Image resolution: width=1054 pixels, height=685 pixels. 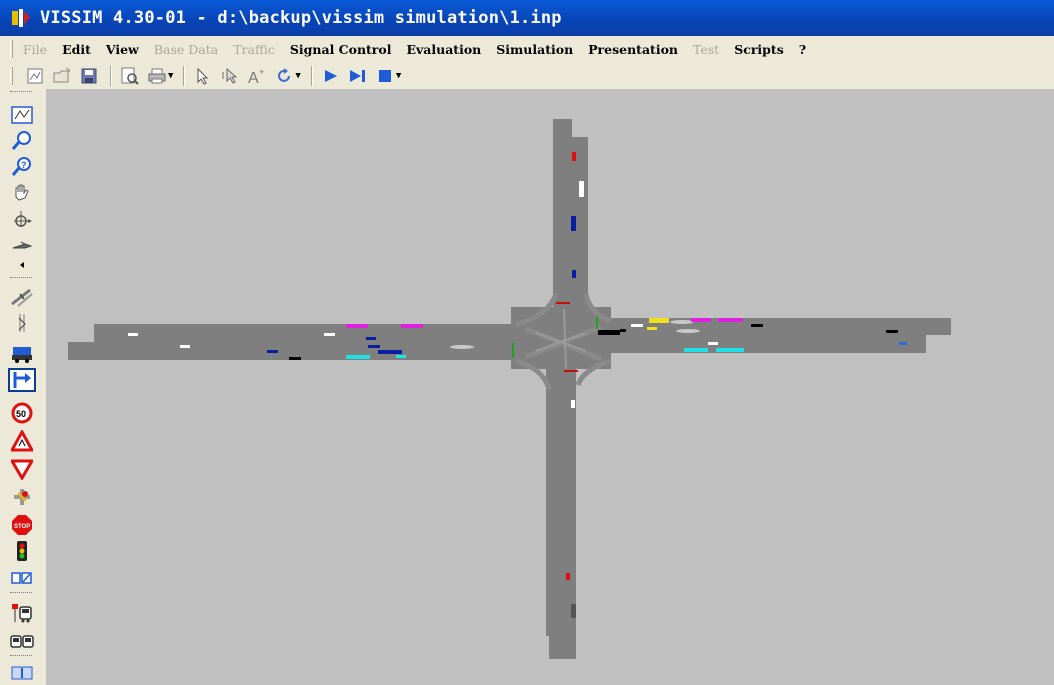 I want to click on signal-head-south, so click(x=571, y=371).